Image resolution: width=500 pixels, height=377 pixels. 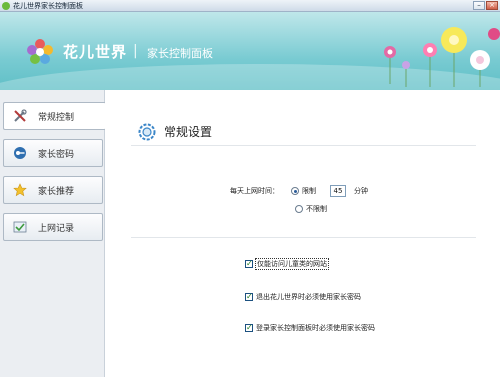 What do you see at coordinates (48, 6) in the screenshot?
I see `window-title: 花儿世界家长控制面板` at bounding box center [48, 6].